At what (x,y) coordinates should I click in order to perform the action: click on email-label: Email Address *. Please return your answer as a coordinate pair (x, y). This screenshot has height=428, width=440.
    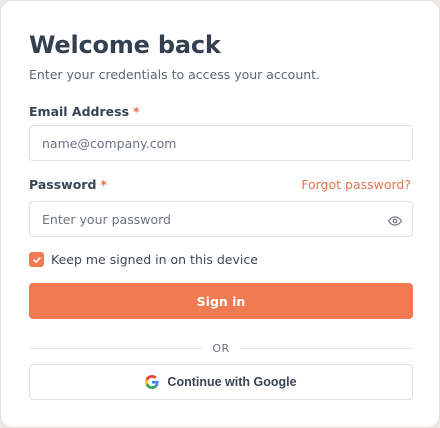
    Looking at the image, I should click on (84, 111).